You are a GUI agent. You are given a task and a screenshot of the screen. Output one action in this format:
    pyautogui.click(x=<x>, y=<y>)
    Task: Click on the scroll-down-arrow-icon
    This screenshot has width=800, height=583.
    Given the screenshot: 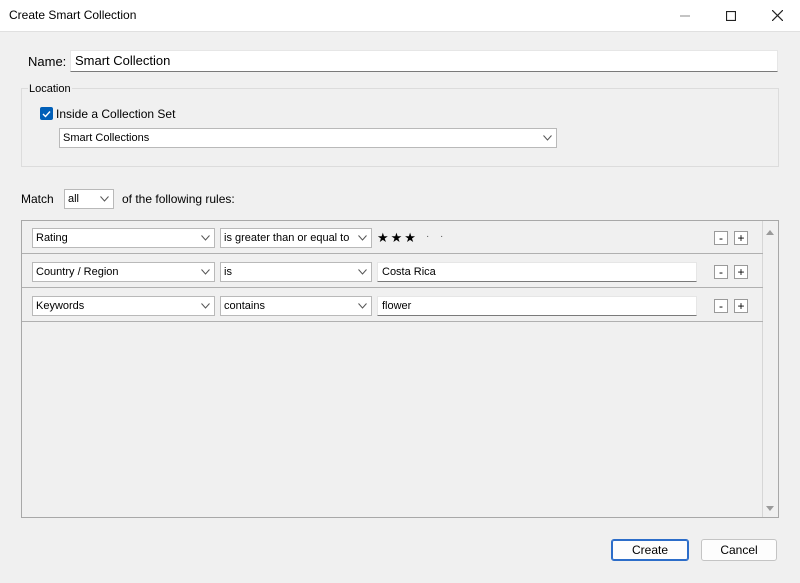 What is the action you would take?
    pyautogui.click(x=770, y=508)
    